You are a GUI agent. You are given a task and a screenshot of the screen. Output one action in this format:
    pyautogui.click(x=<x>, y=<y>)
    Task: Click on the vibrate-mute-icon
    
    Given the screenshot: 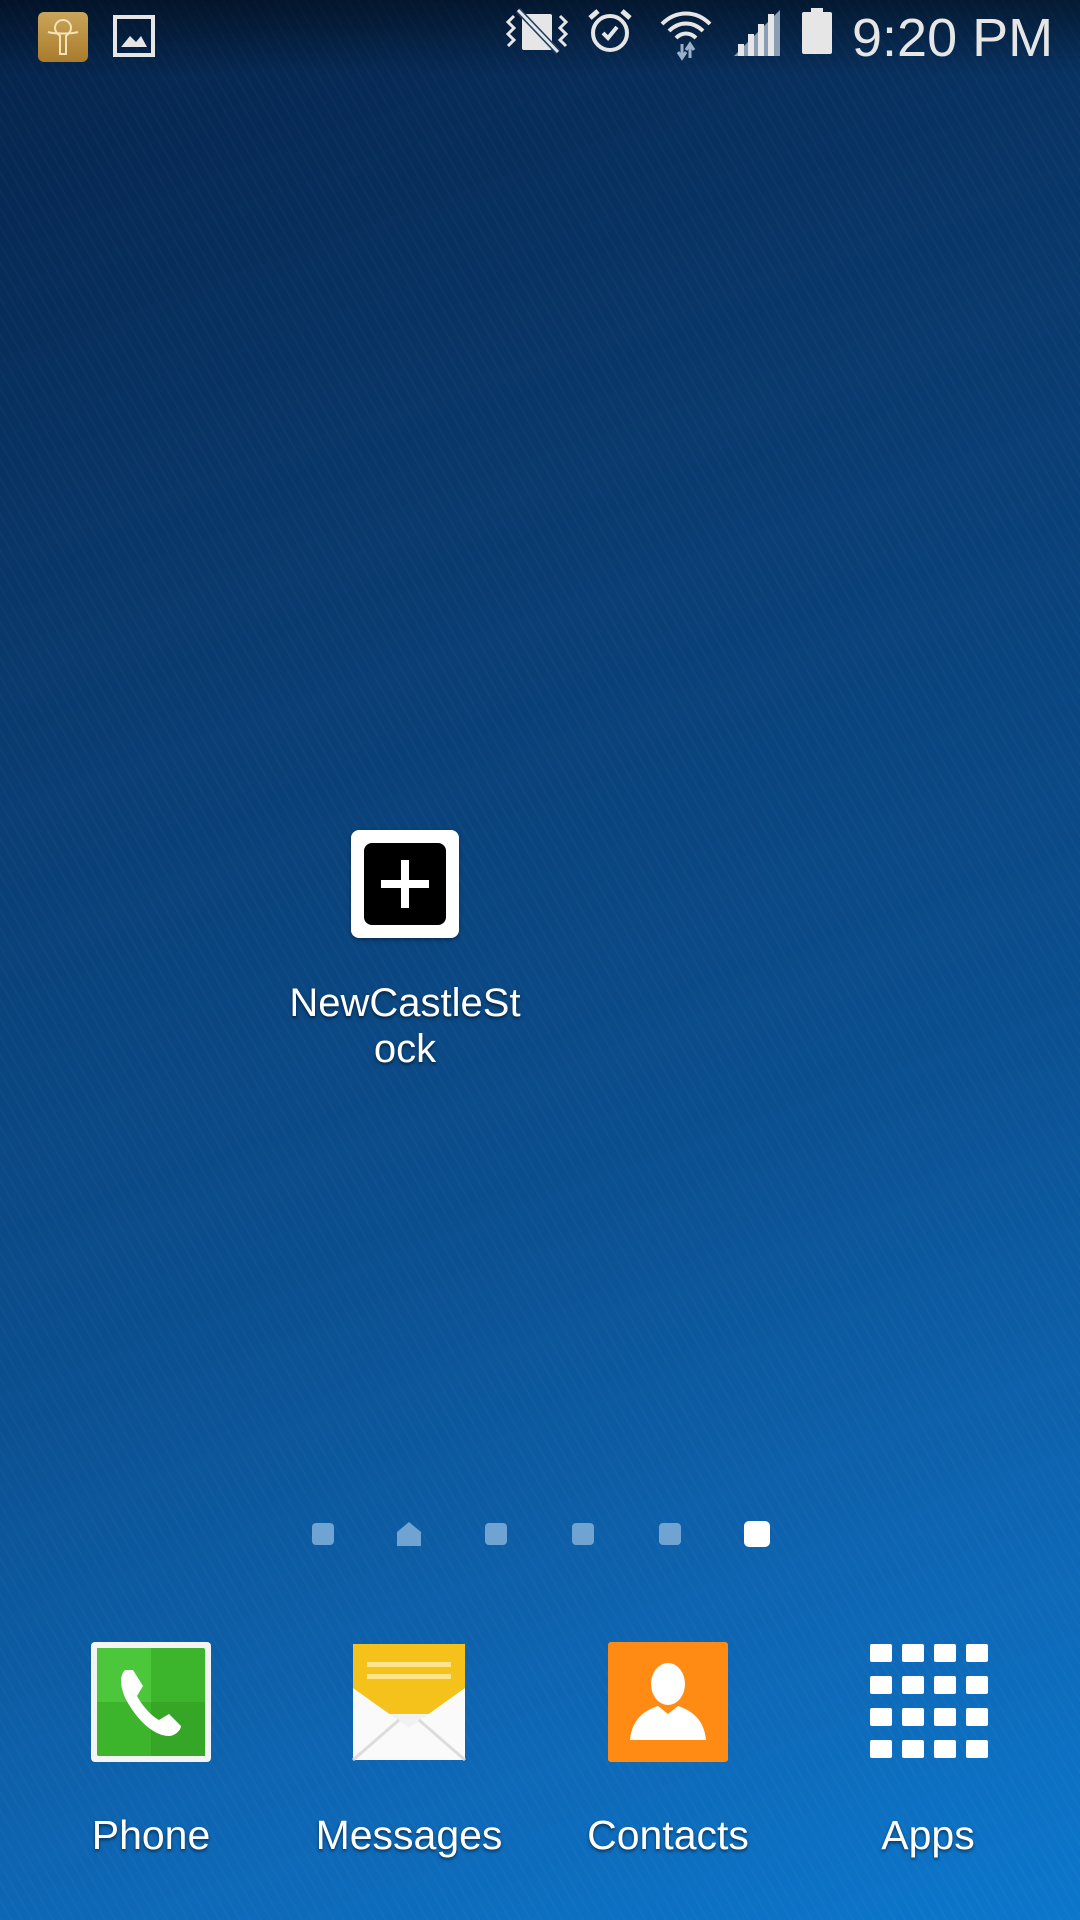 What is the action you would take?
    pyautogui.click(x=537, y=33)
    